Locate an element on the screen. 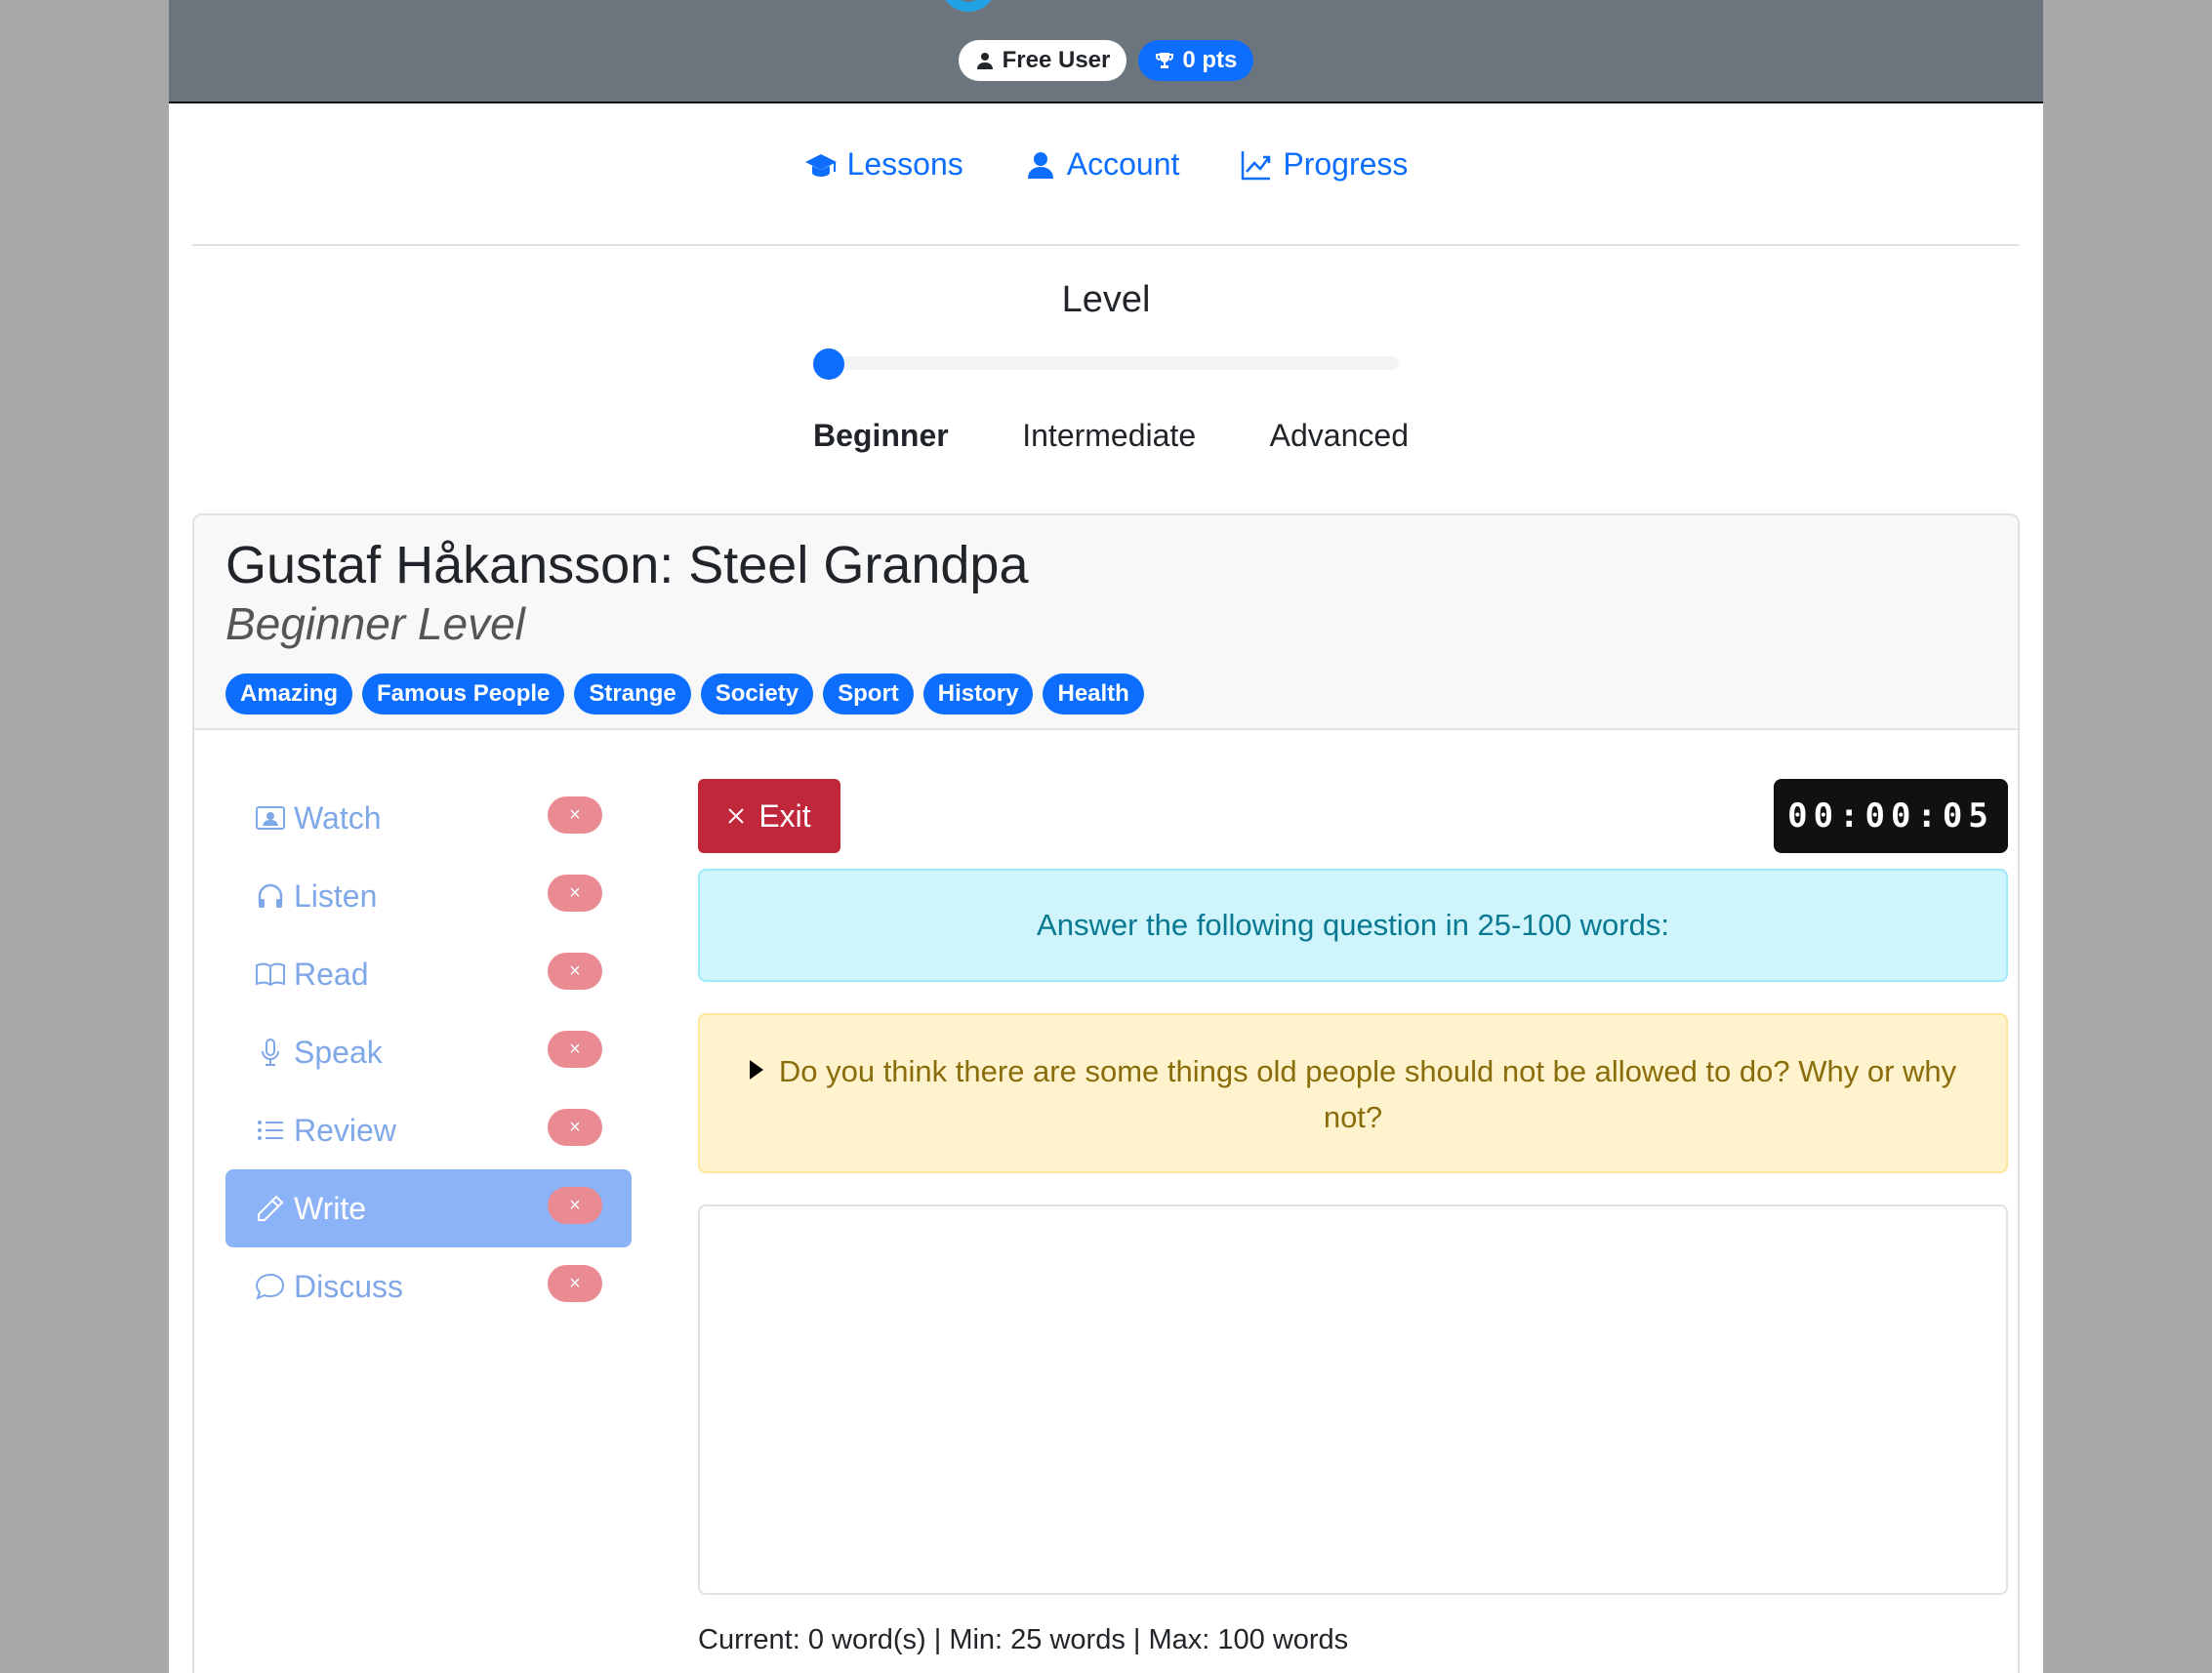  sidebar-item-review: Review × is located at coordinates (428, 1130).